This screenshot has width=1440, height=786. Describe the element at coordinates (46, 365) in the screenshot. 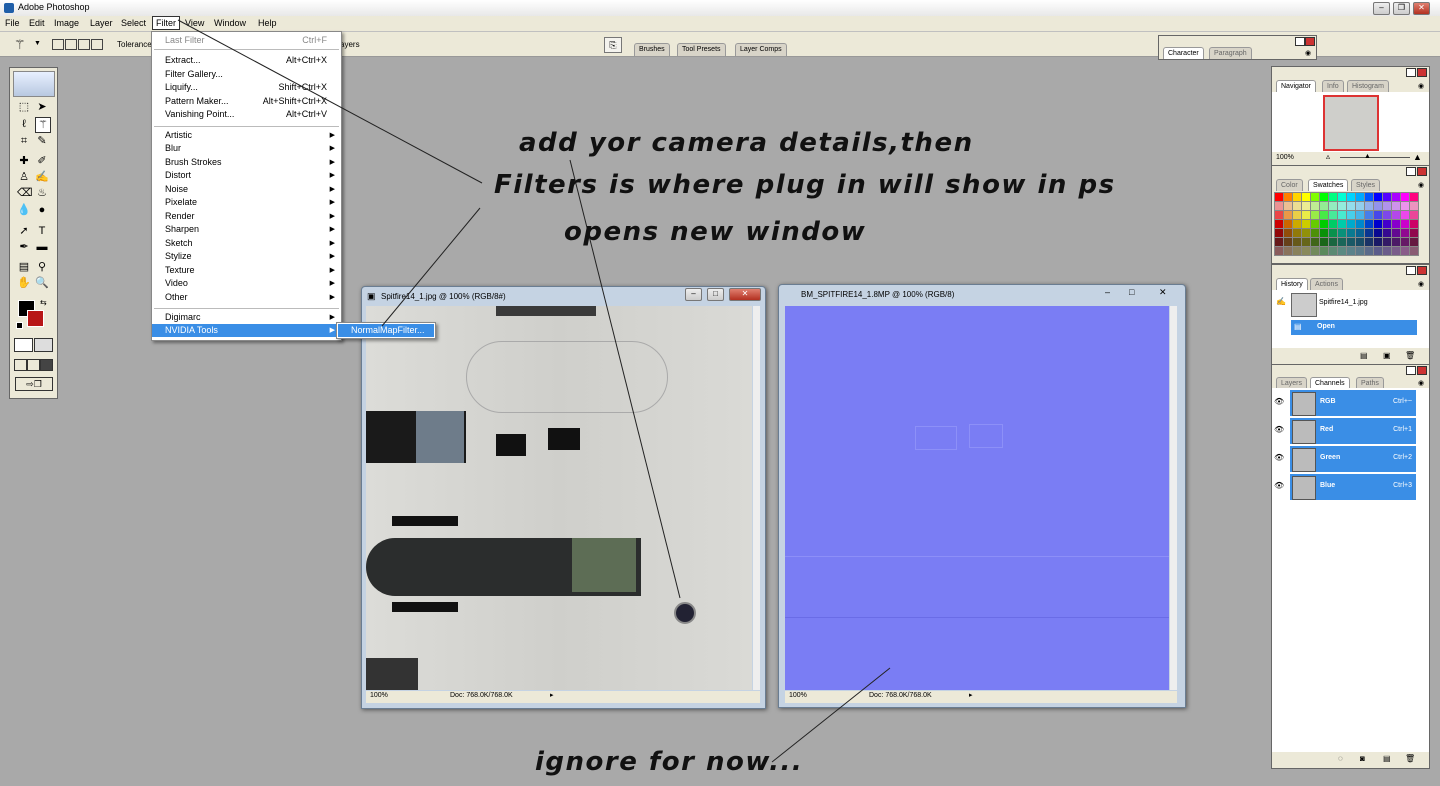

I see `screen-mode-full-icon` at that location.